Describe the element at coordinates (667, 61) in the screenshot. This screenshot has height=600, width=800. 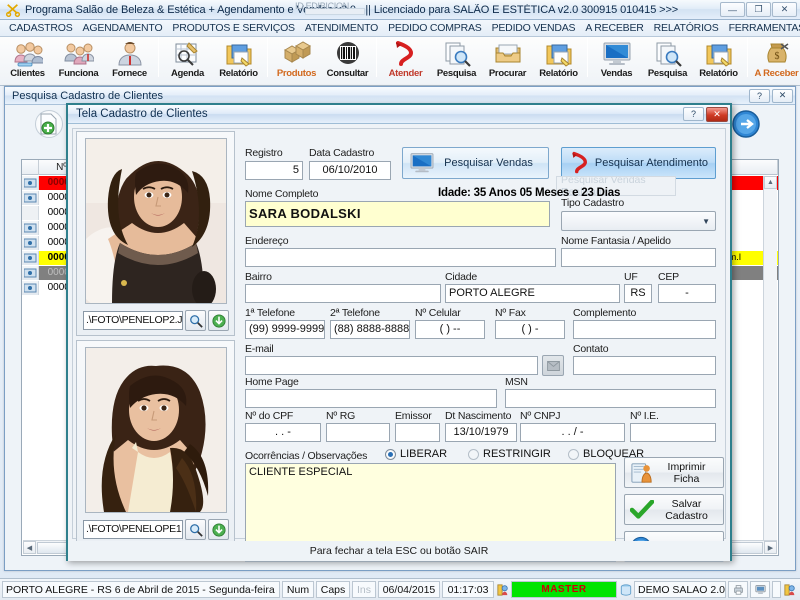
I see `toolbar-vendas-pesquisa: Pesquisa` at that location.